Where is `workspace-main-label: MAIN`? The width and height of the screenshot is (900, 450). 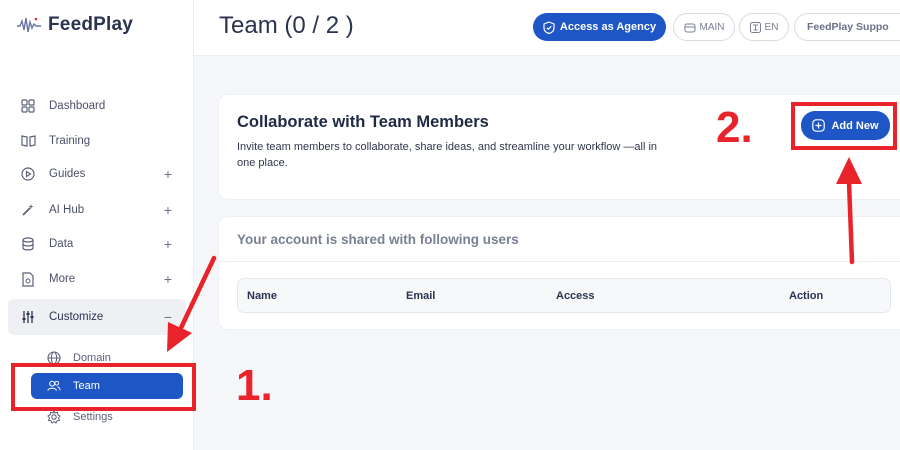
workspace-main-label: MAIN is located at coordinates (712, 27).